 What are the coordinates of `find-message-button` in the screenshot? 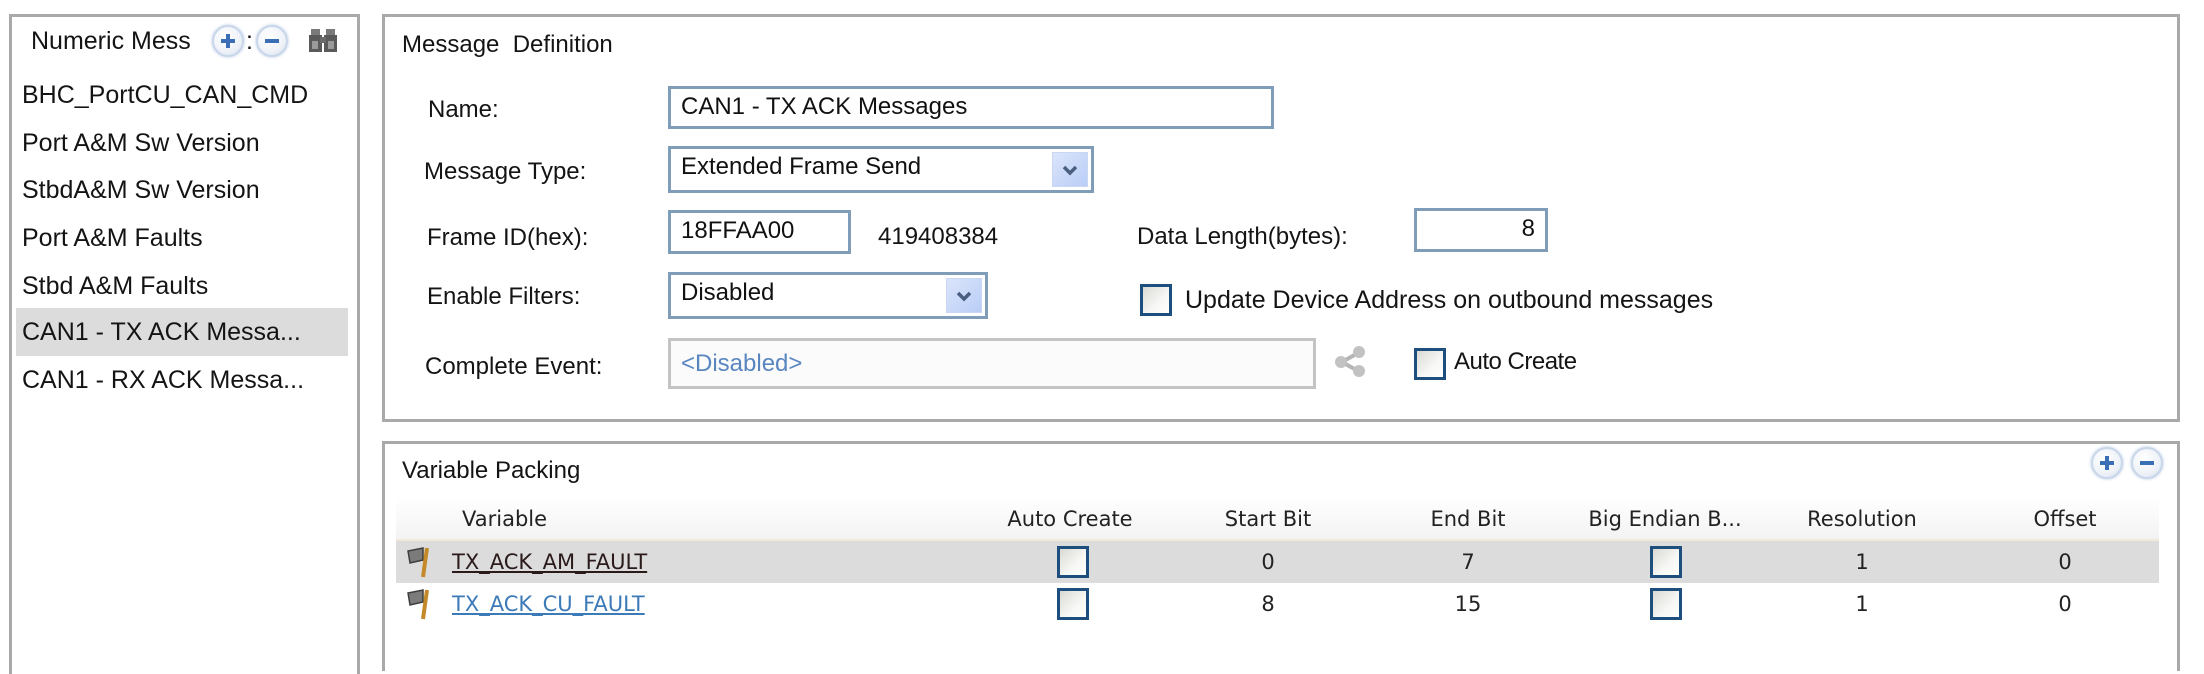 It's located at (323, 40).